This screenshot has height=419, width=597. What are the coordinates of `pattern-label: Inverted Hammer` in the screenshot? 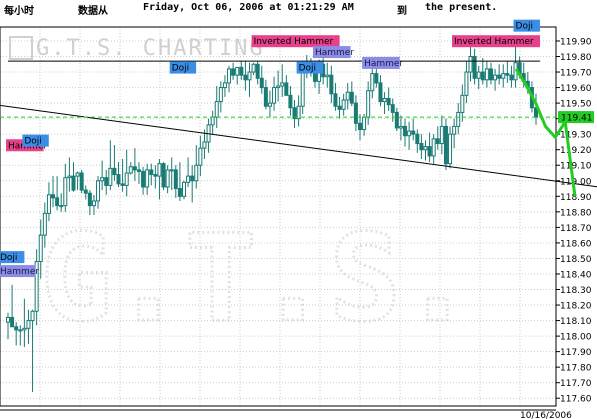 It's located at (294, 42).